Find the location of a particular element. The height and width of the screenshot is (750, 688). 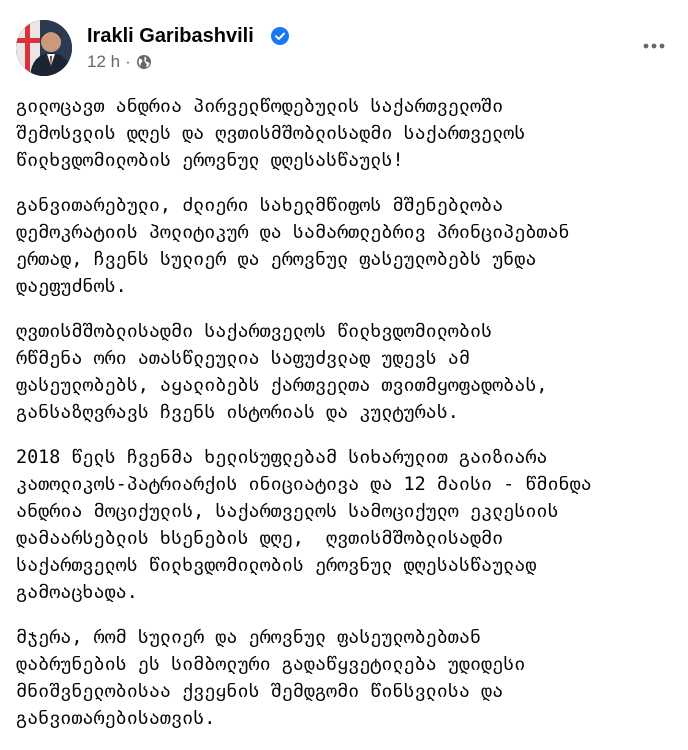

post-meta: 12 h · is located at coordinates (119, 62).